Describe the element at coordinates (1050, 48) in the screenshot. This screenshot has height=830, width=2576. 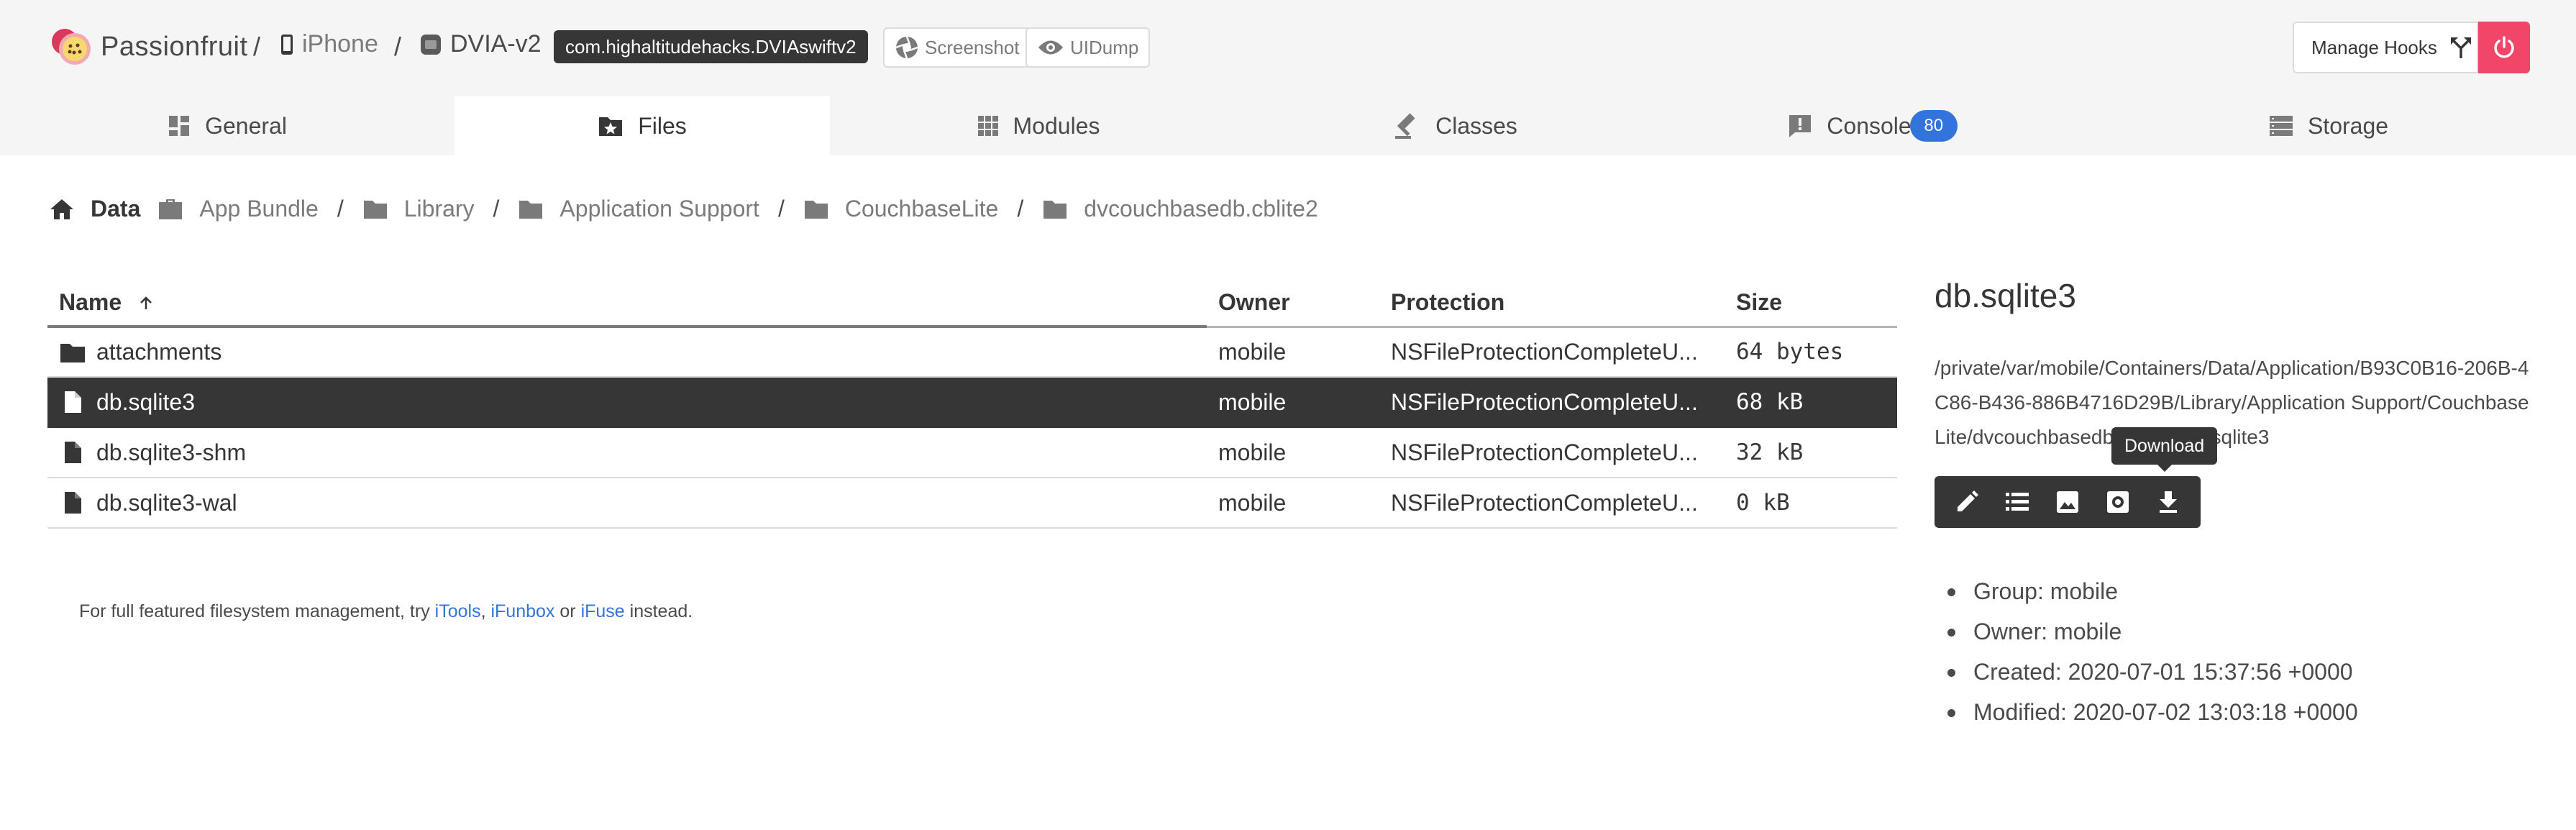
I see `eye-icon` at that location.